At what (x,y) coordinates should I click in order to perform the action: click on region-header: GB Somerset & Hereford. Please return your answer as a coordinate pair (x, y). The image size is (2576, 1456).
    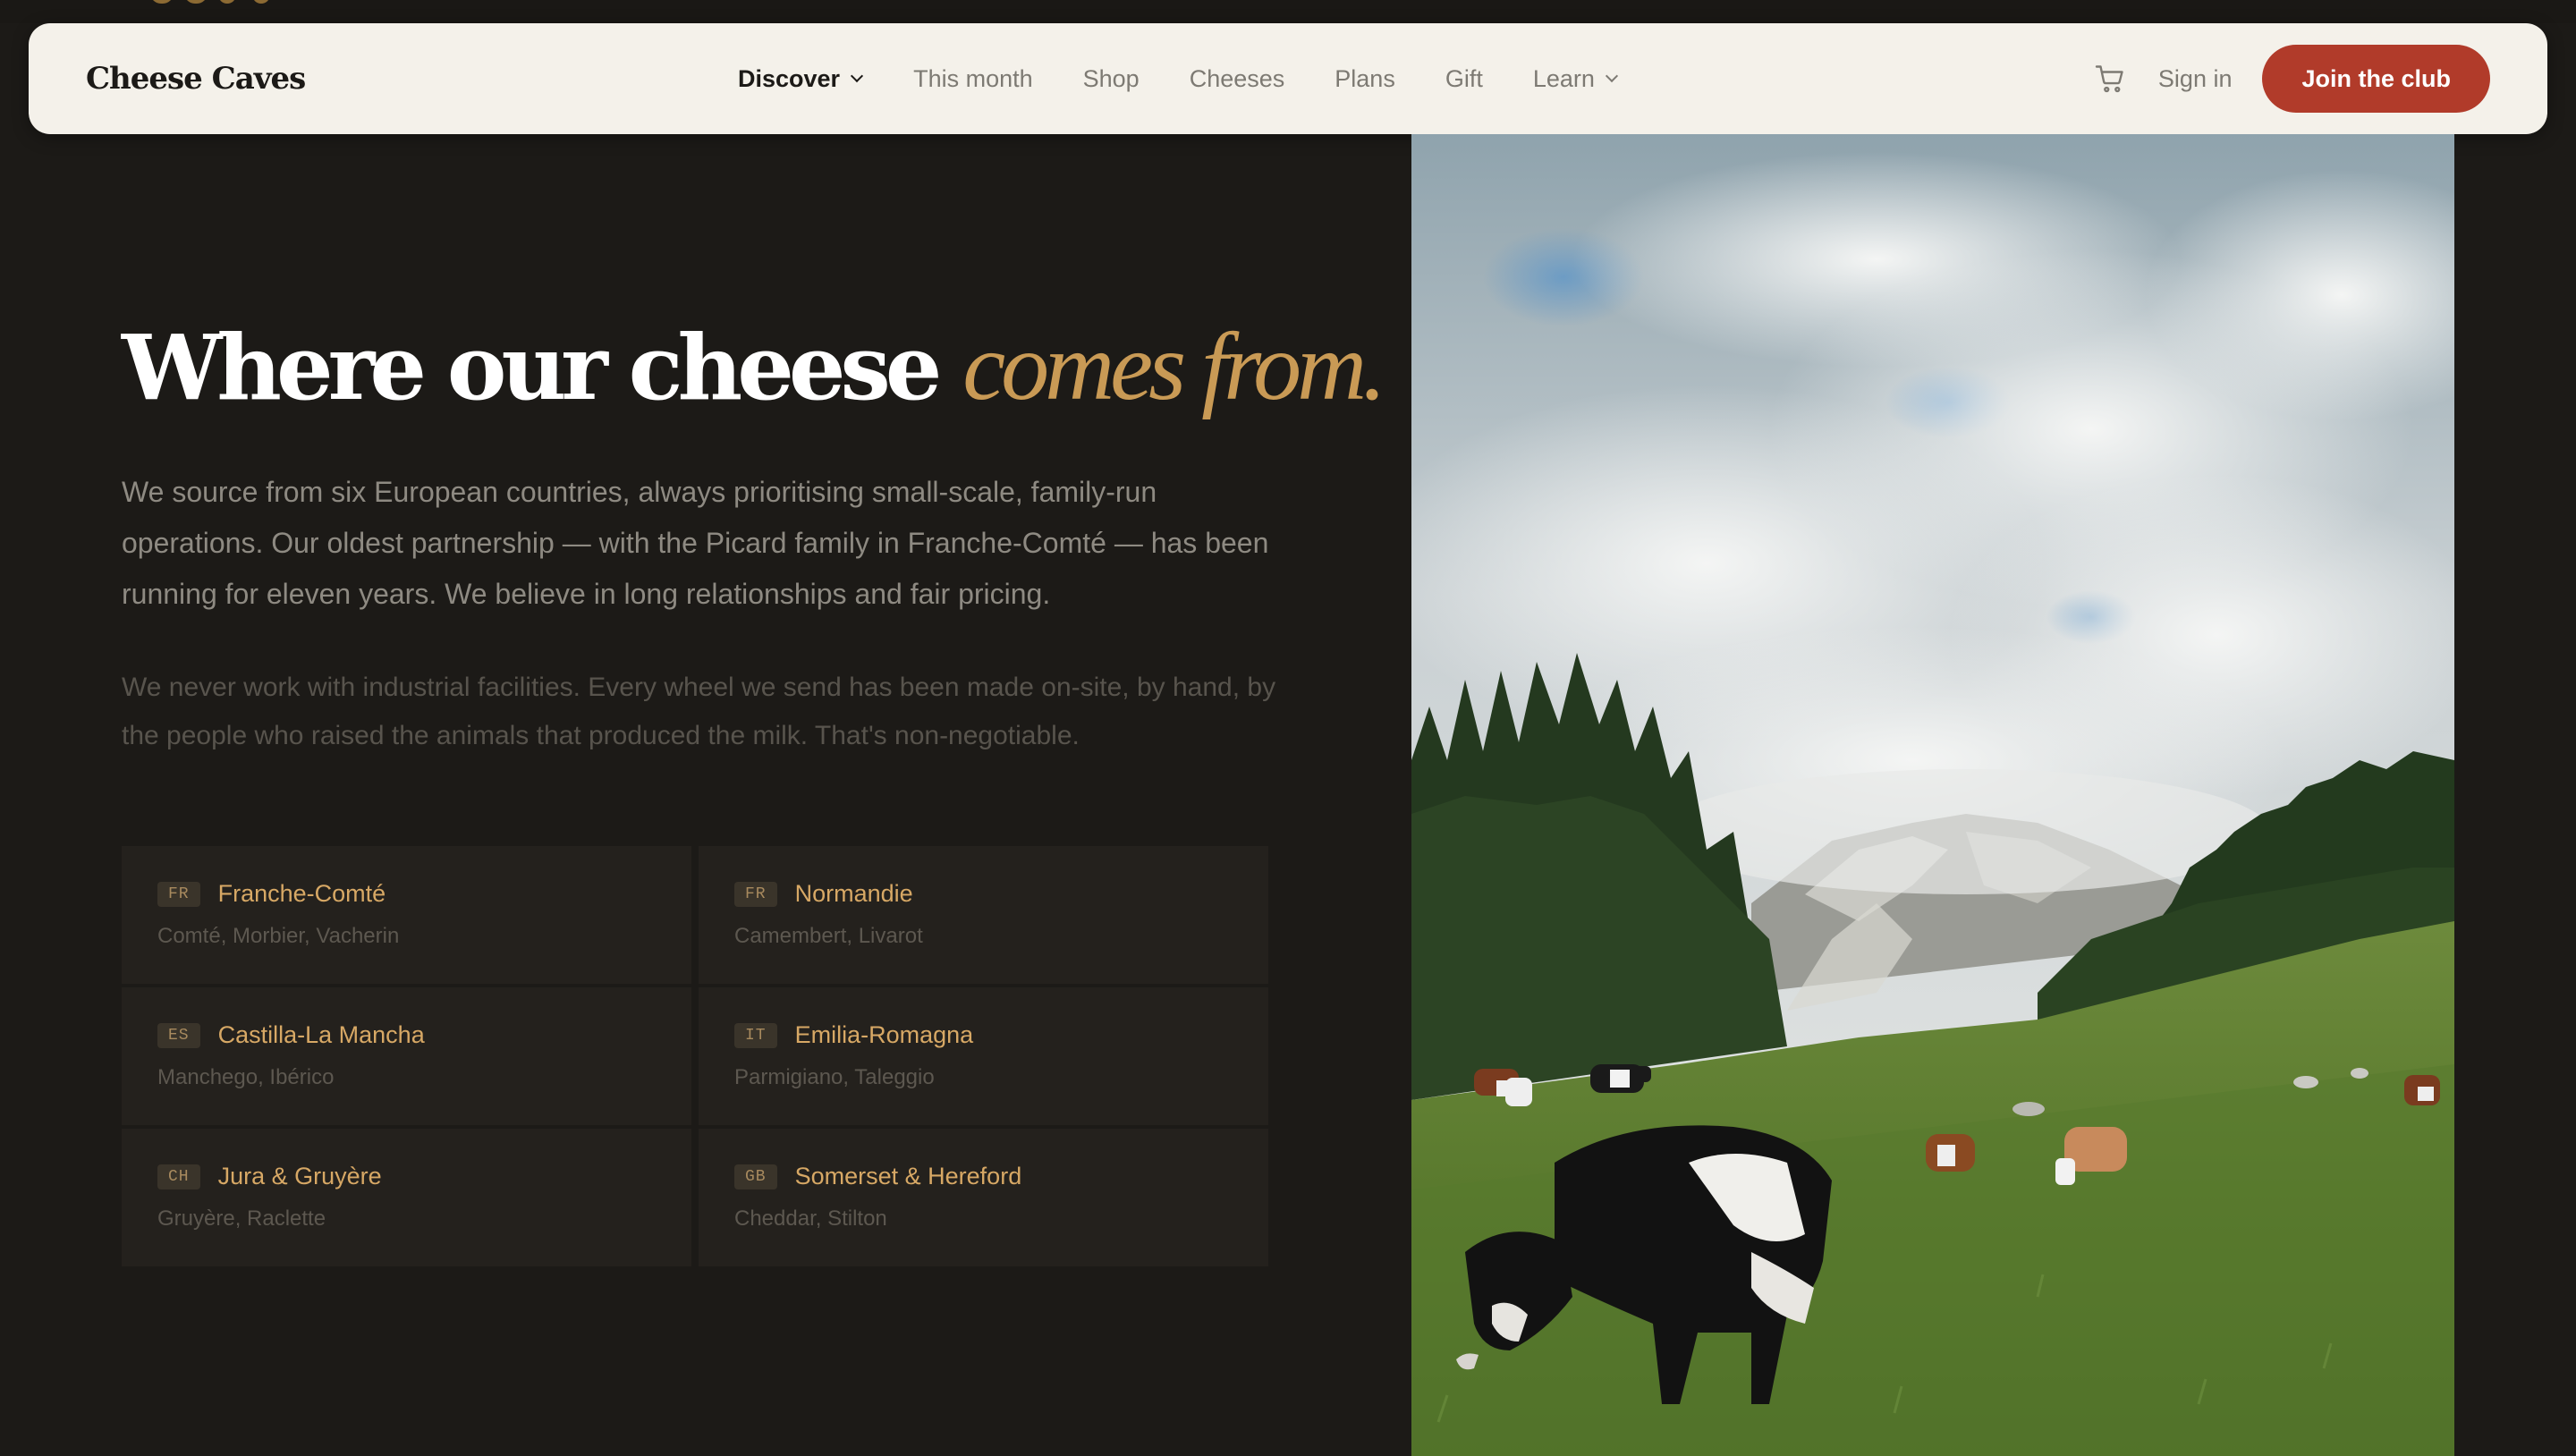
    Looking at the image, I should click on (983, 1176).